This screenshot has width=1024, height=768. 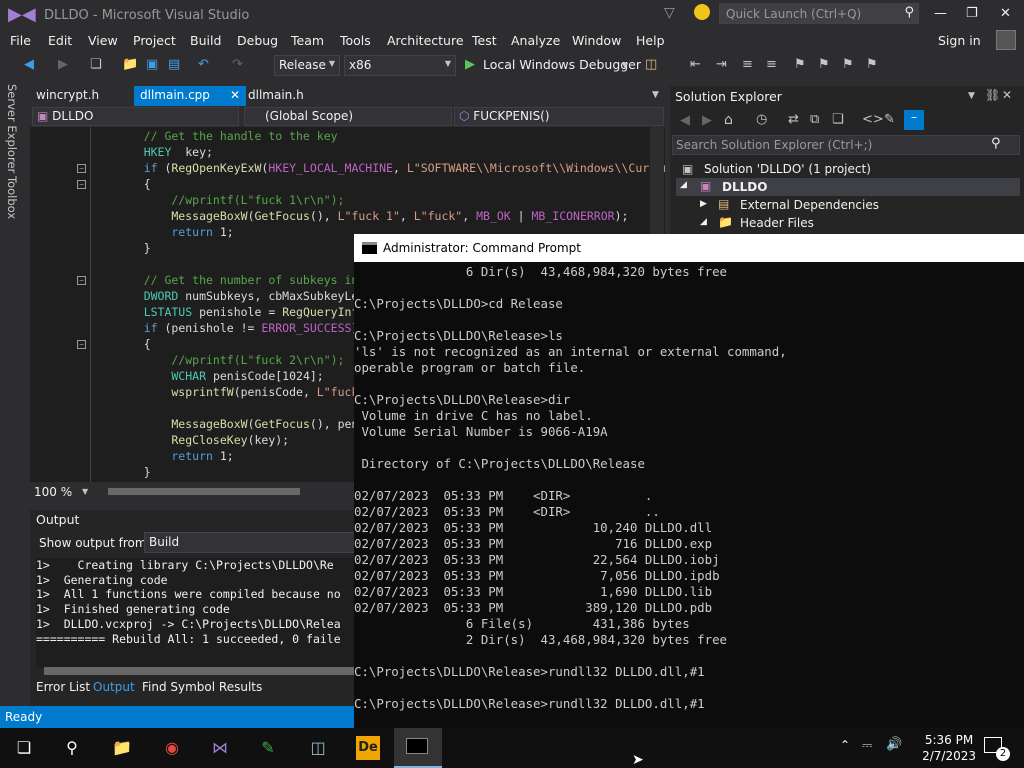 What do you see at coordinates (12, 197) in the screenshot?
I see `toolbox-tab: Toolbox` at bounding box center [12, 197].